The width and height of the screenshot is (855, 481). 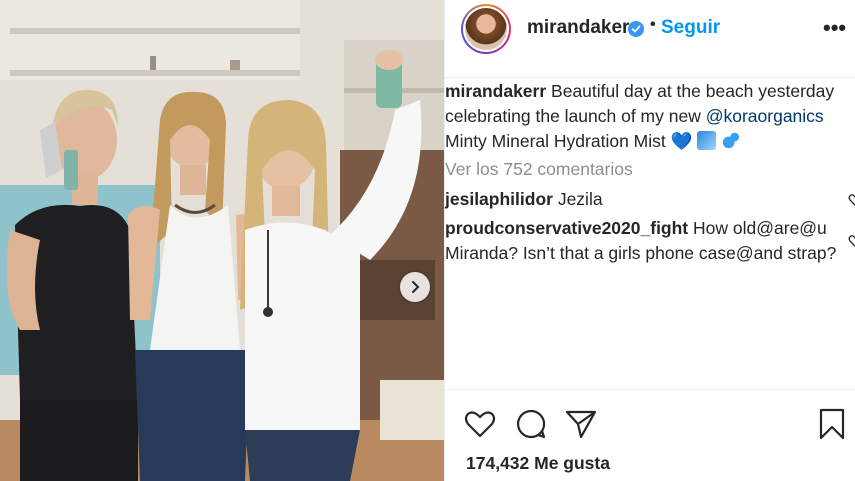 What do you see at coordinates (531, 424) in the screenshot?
I see `comment-icon` at bounding box center [531, 424].